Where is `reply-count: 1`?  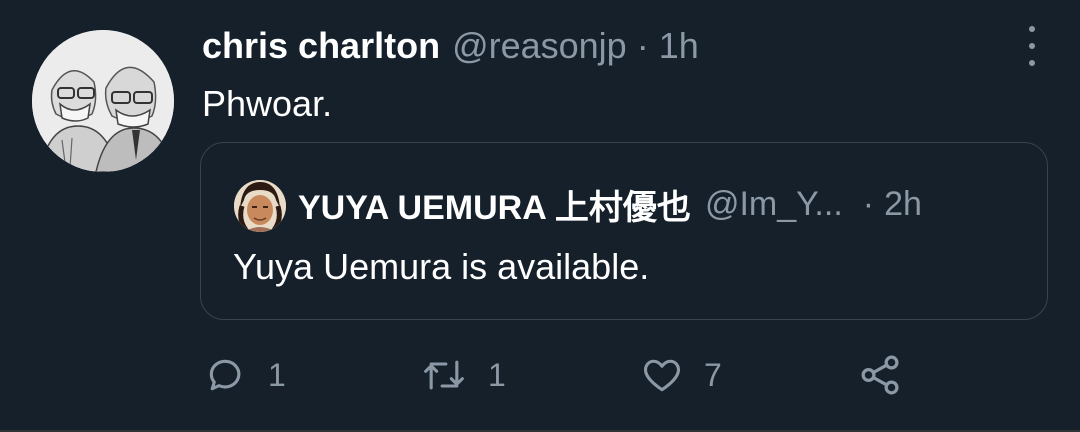
reply-count: 1 is located at coordinates (277, 374).